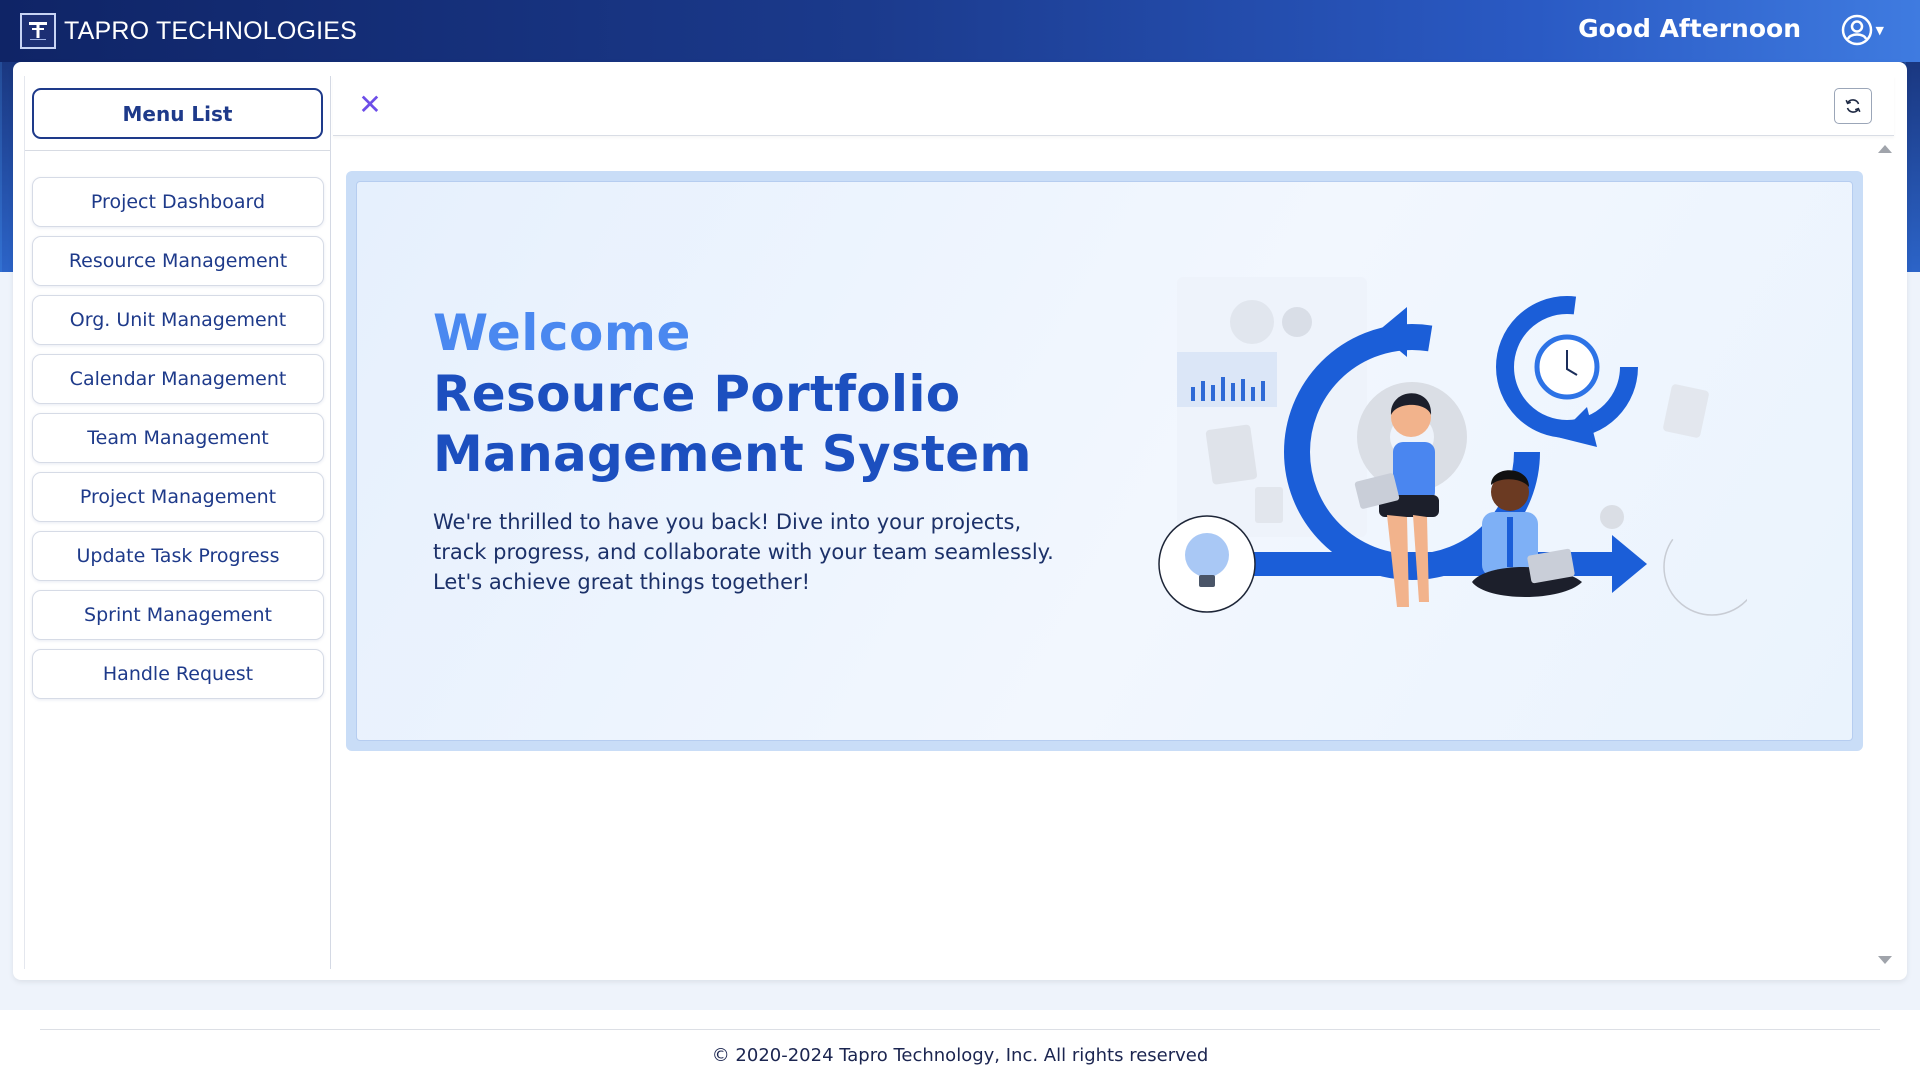 The image size is (1920, 1080). What do you see at coordinates (1452, 446) in the screenshot?
I see `team-collaboration-illustration` at bounding box center [1452, 446].